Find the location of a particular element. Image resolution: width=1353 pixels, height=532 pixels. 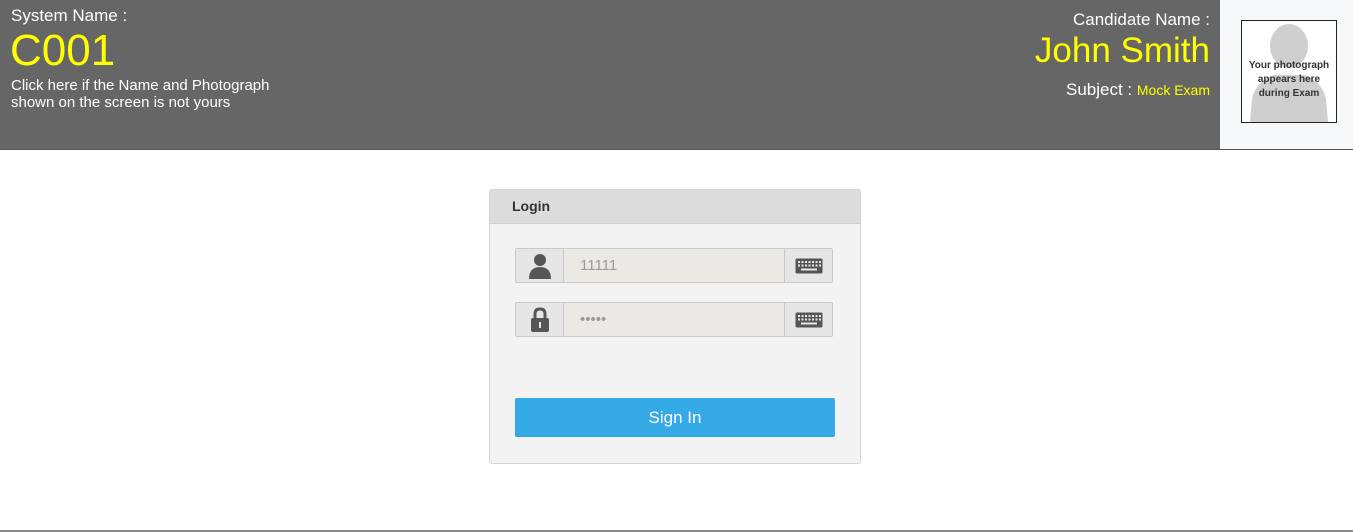

photo-area: Your photograph appears here during Exam is located at coordinates (1286, 74).